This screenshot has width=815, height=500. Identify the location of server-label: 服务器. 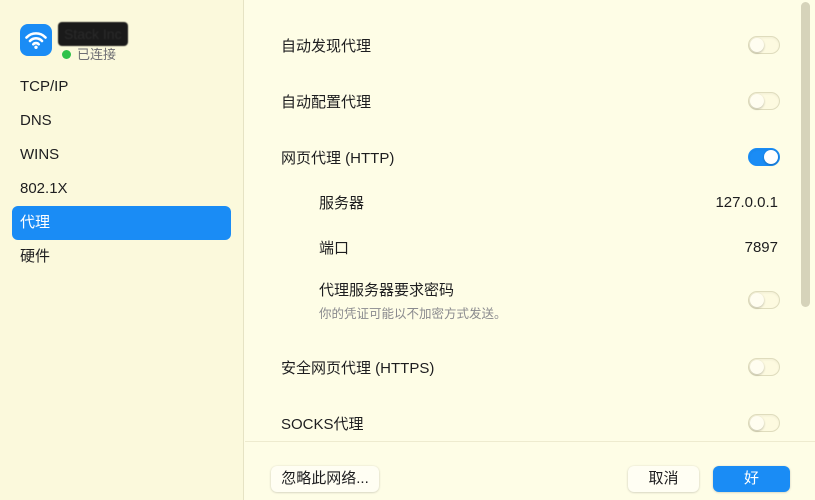
(342, 203).